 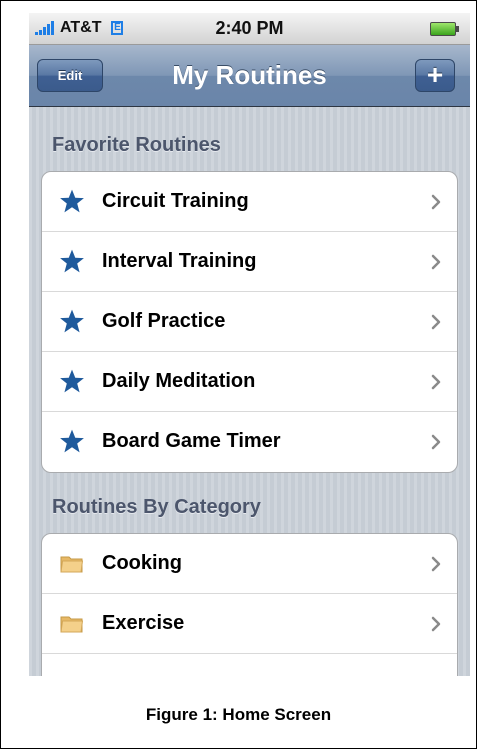 I want to click on category-row: Cooking, so click(x=249, y=564).